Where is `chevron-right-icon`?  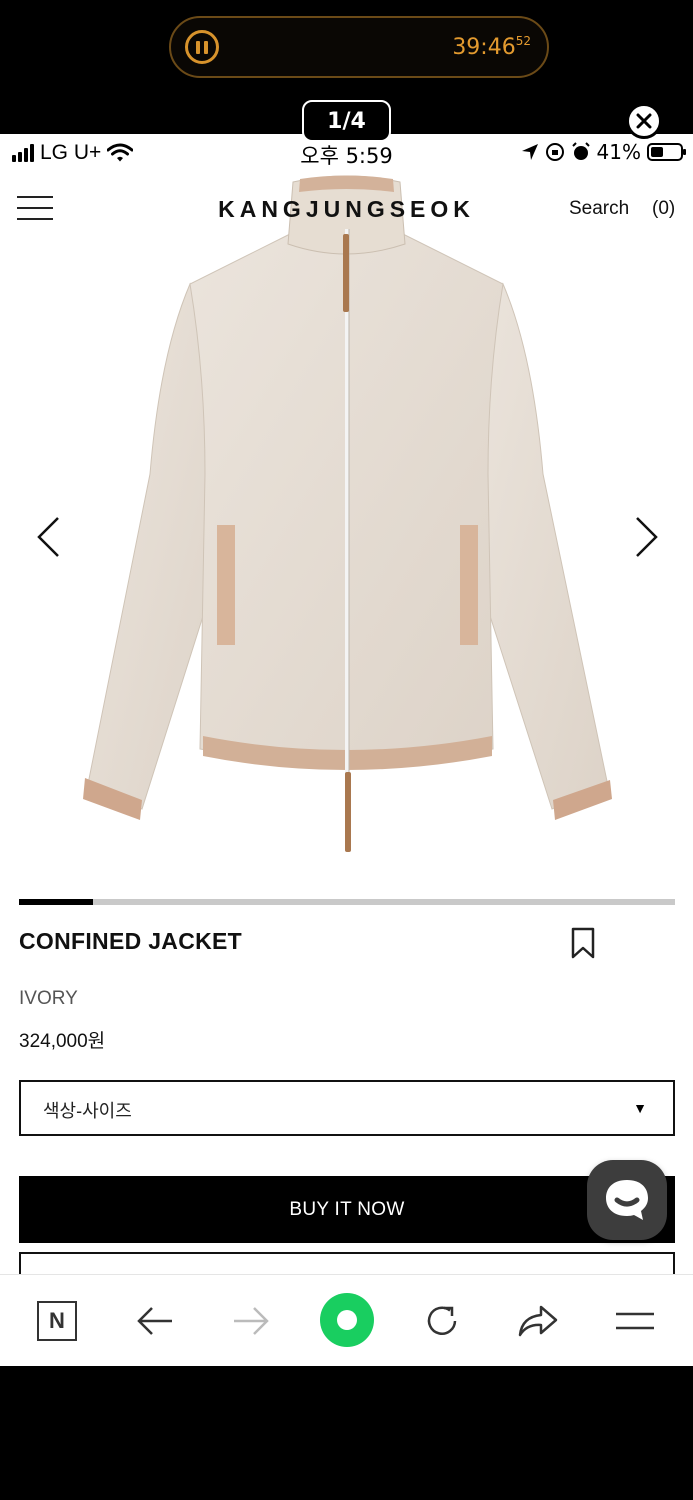 chevron-right-icon is located at coordinates (647, 537).